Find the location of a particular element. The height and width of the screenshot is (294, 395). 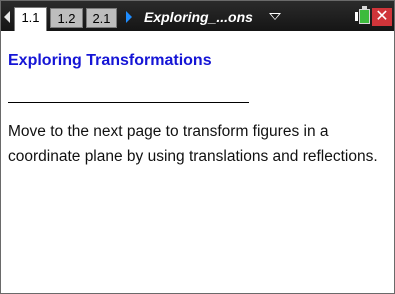

scroll-tabs-left-icon is located at coordinates (7, 17).